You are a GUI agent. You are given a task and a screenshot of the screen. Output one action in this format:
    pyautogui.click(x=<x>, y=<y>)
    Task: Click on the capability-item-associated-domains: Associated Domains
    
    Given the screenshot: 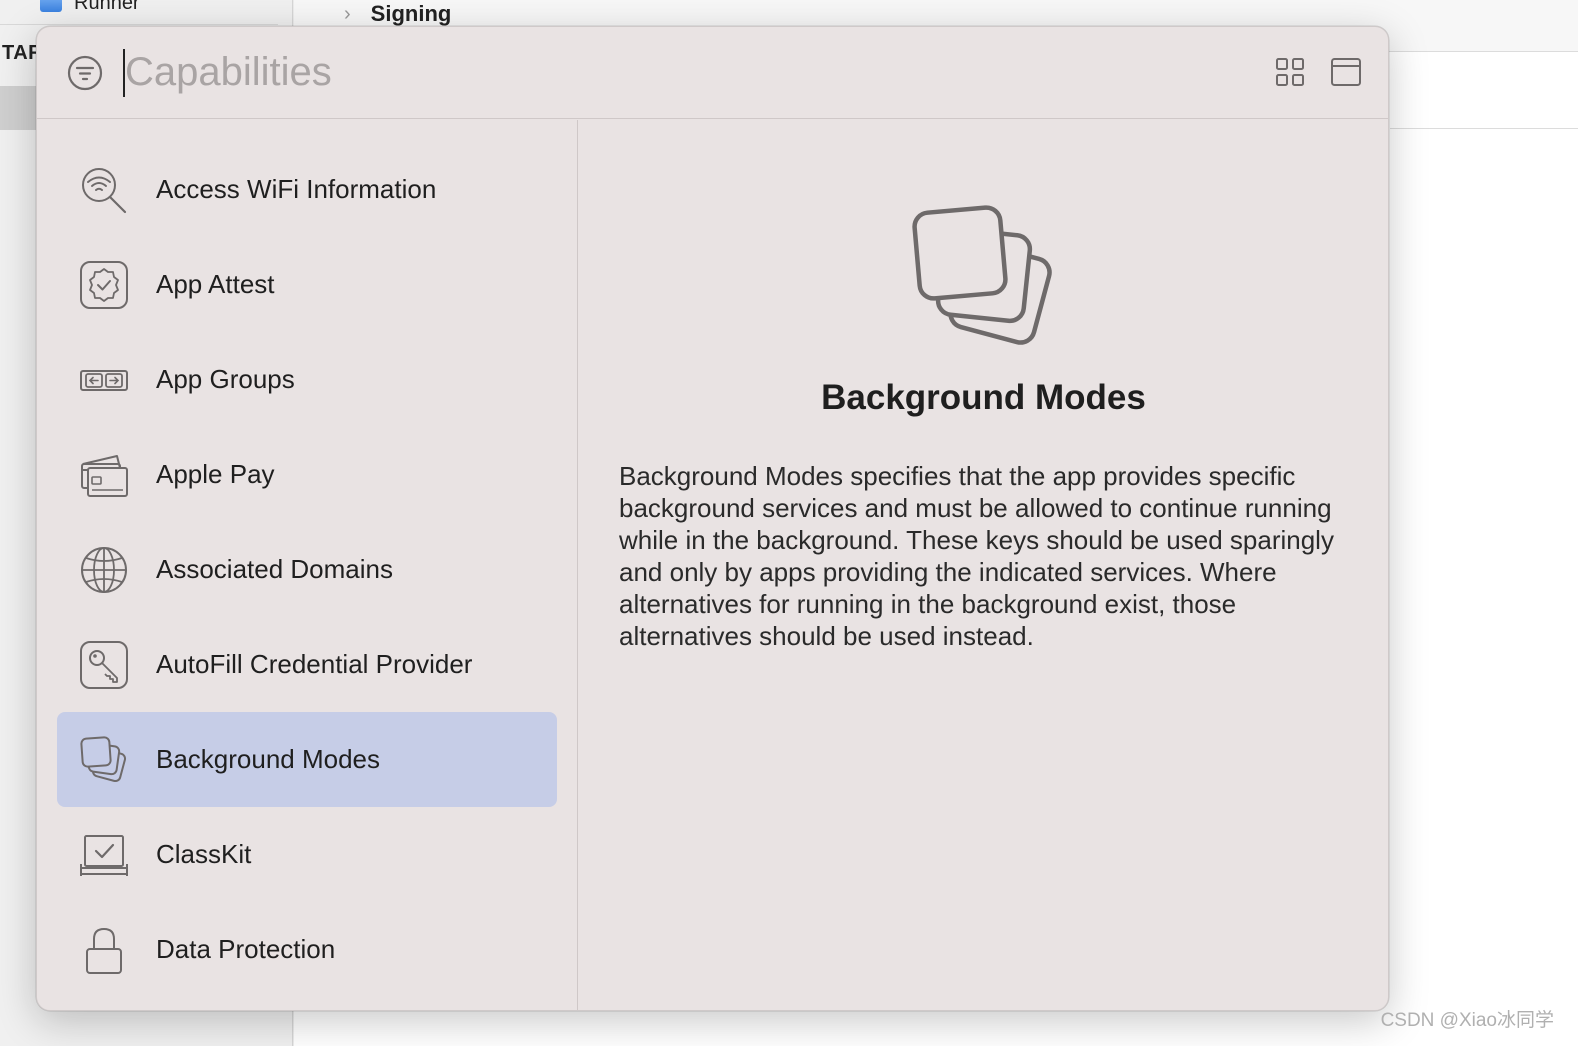 What is the action you would take?
    pyautogui.click(x=307, y=569)
    